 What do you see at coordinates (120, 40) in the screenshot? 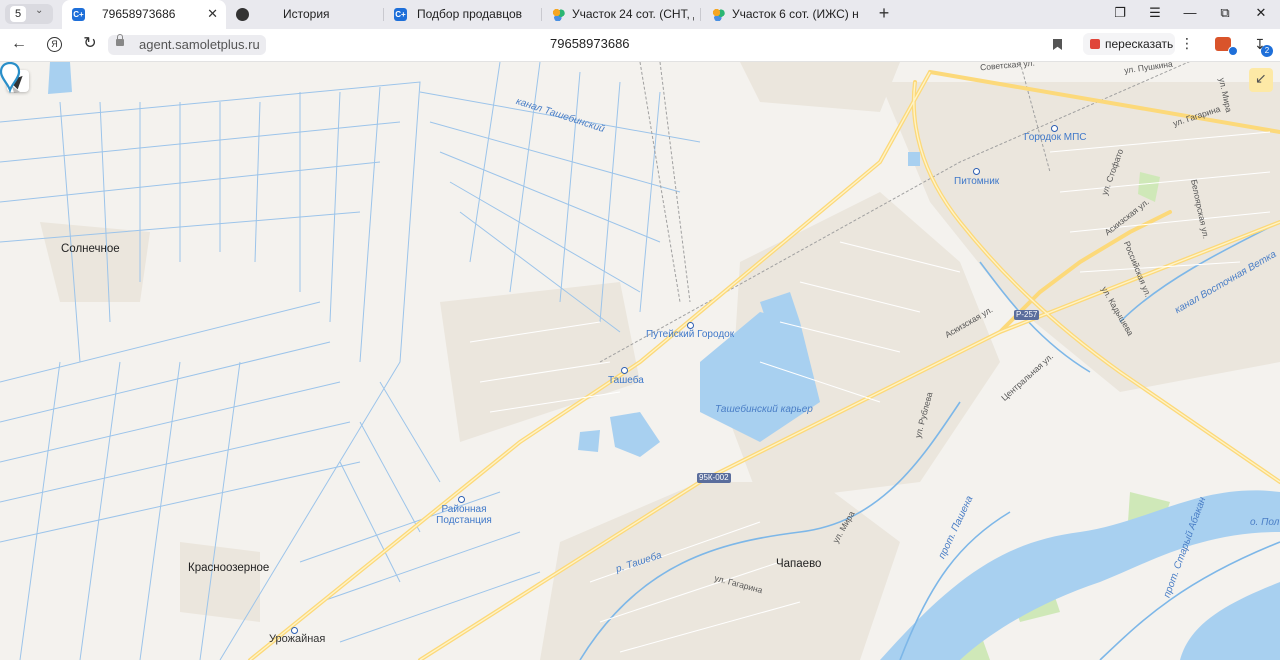
I see `lock-icon` at bounding box center [120, 40].